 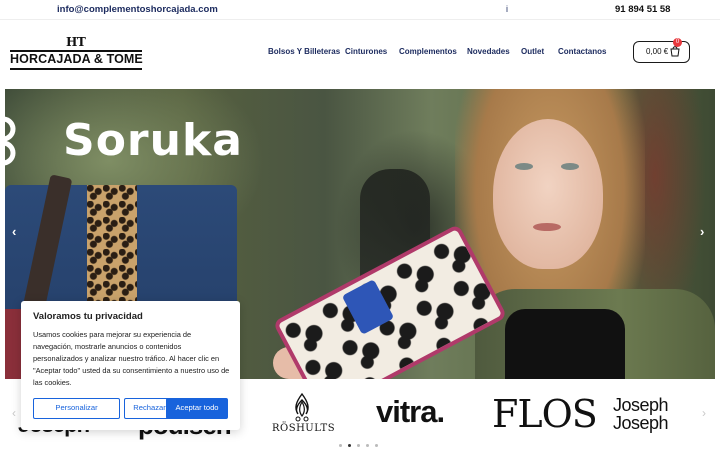 What do you see at coordinates (657, 51) in the screenshot?
I see `cart-amount: 0,00 €` at bounding box center [657, 51].